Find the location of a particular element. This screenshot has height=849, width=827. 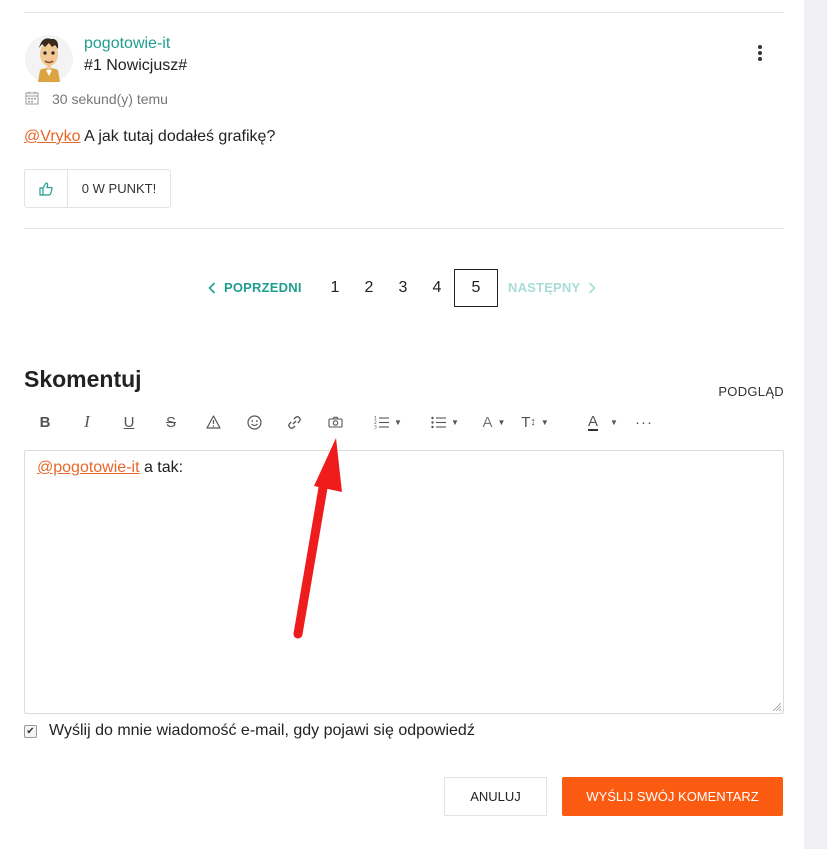

page-1: 1 is located at coordinates (335, 288).